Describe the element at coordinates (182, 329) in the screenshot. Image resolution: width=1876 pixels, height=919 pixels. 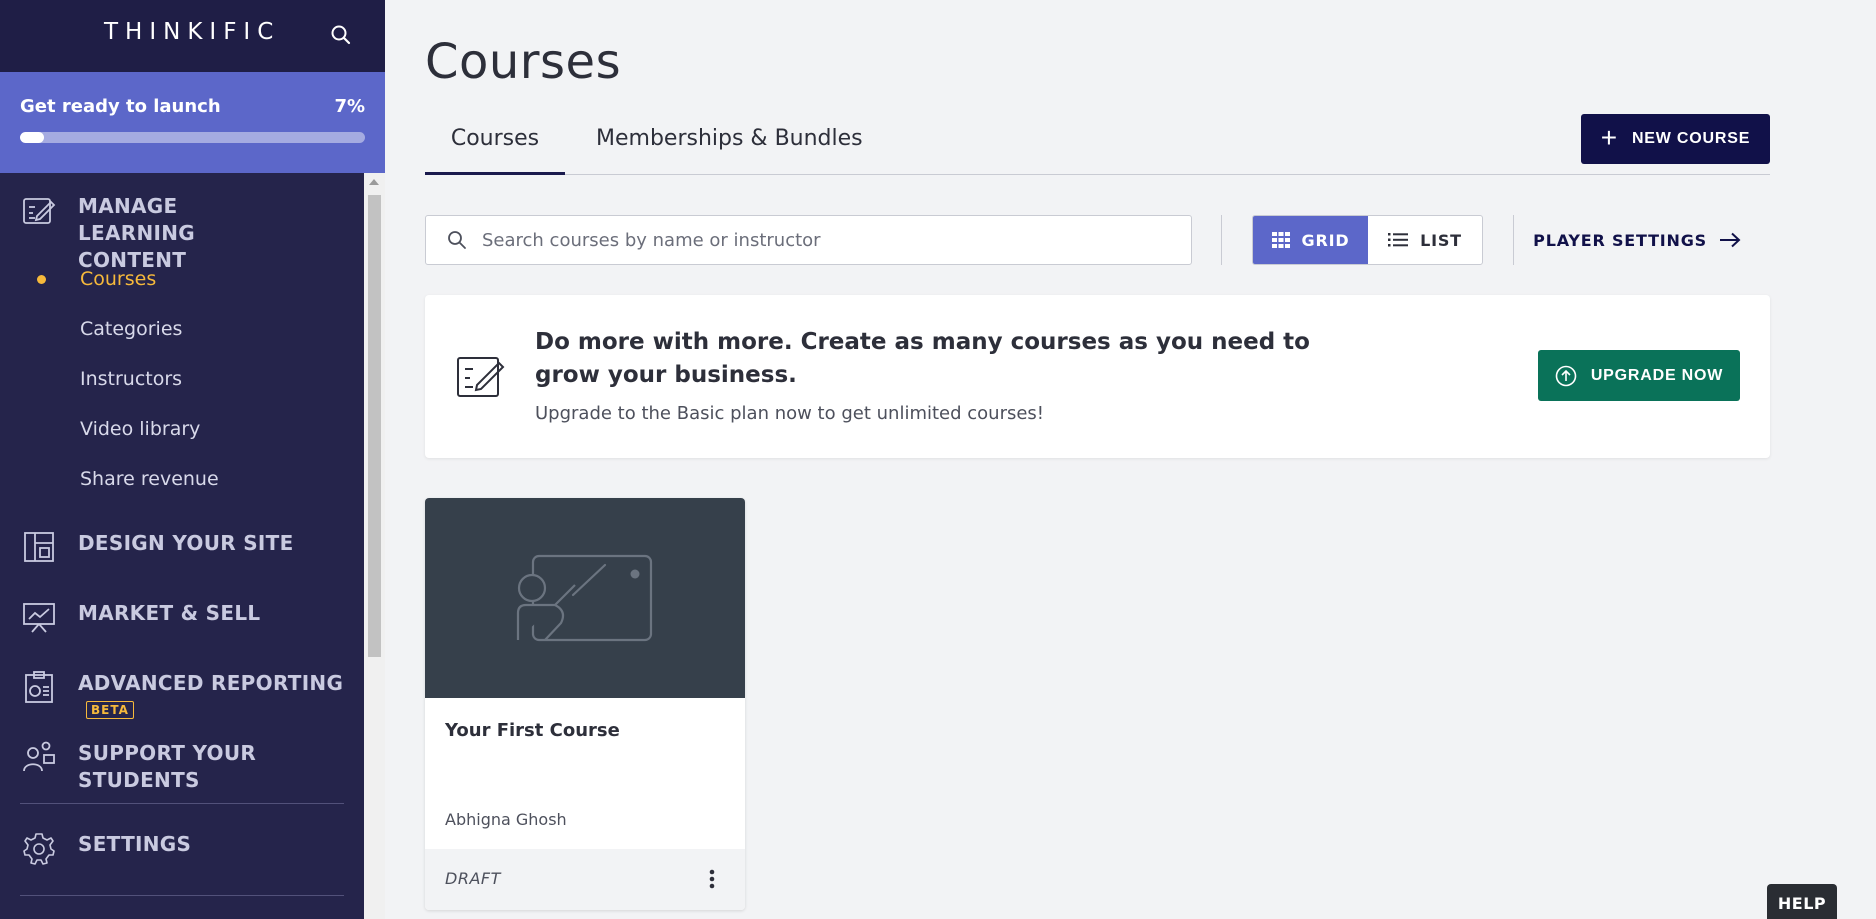
I see `sidebar-item-categories: Categories` at that location.